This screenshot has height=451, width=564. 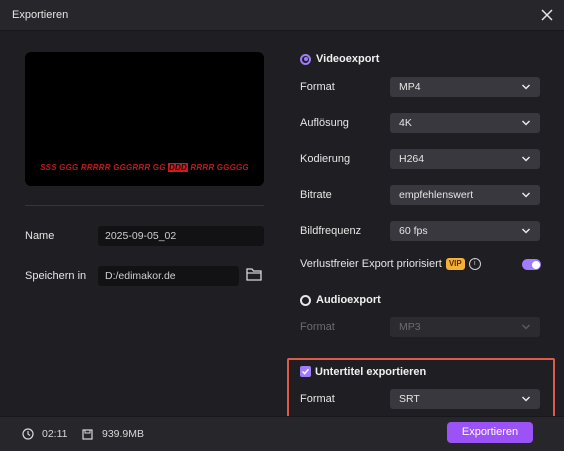 I want to click on framerate-label: Bildfrequenz, so click(x=331, y=231).